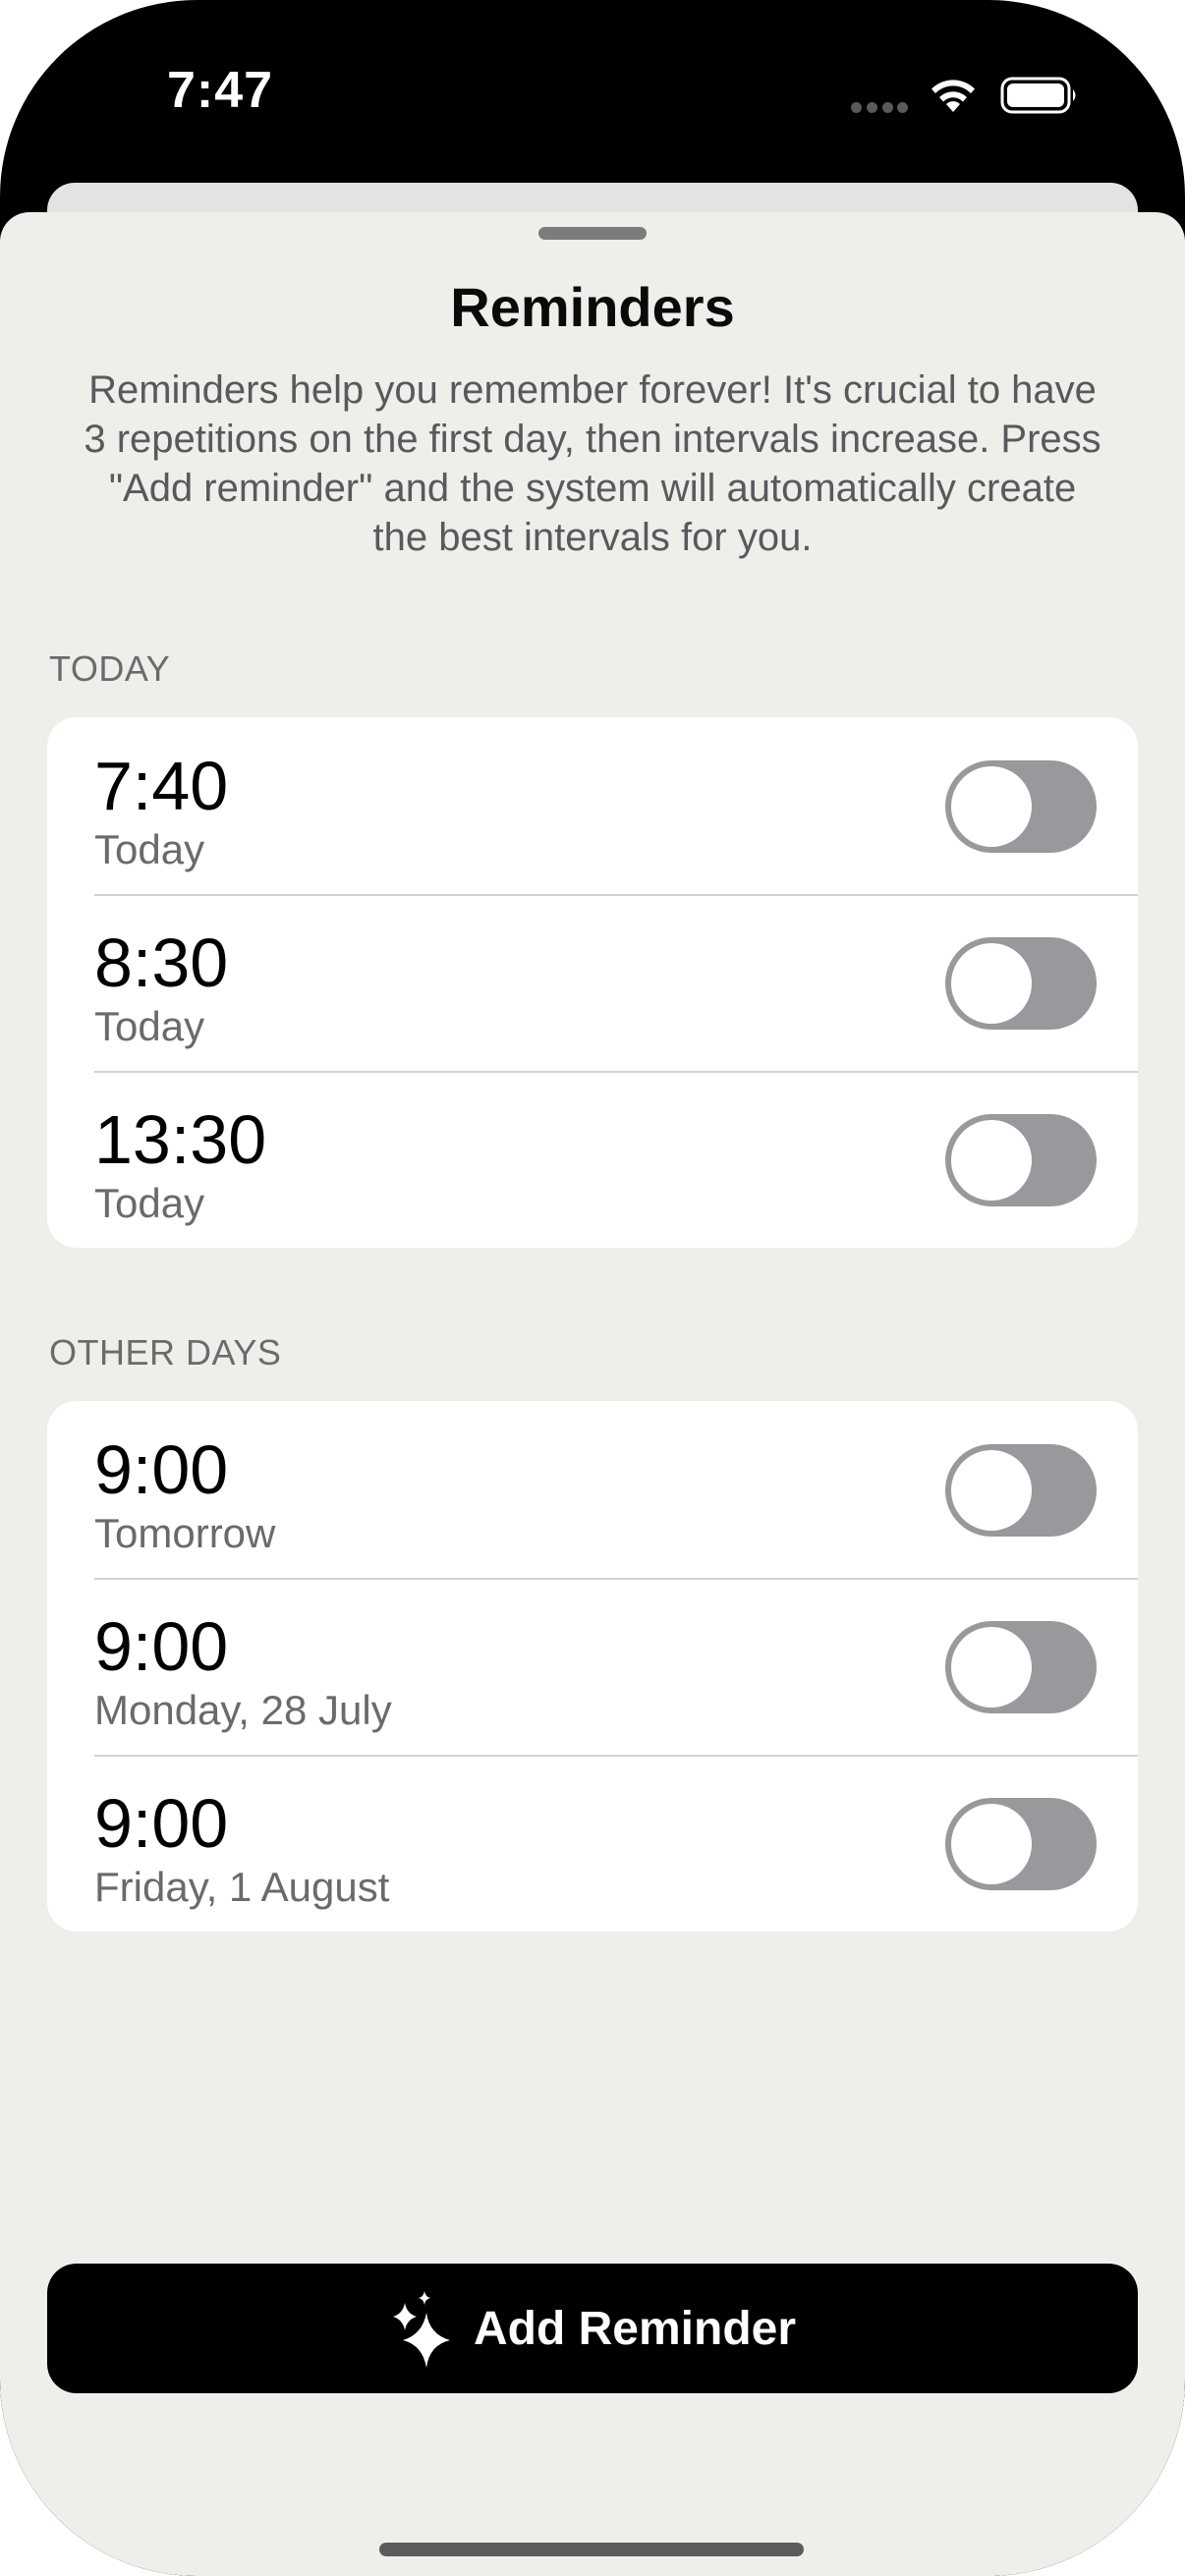 This screenshot has width=1185, height=2576. What do you see at coordinates (592, 1159) in the screenshot?
I see `reminder-row: 13:30 Today` at bounding box center [592, 1159].